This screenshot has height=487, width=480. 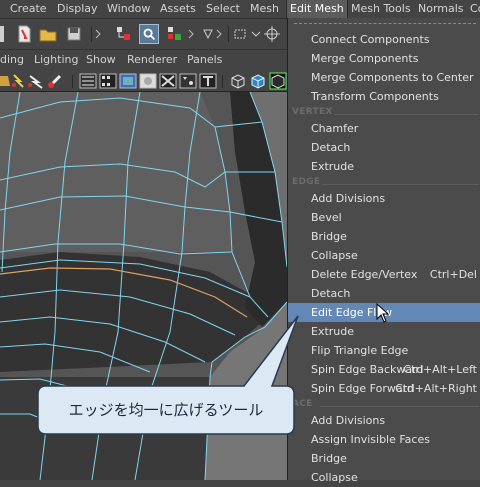 What do you see at coordinates (18, 81) in the screenshot?
I see `default-lighting-icon` at bounding box center [18, 81].